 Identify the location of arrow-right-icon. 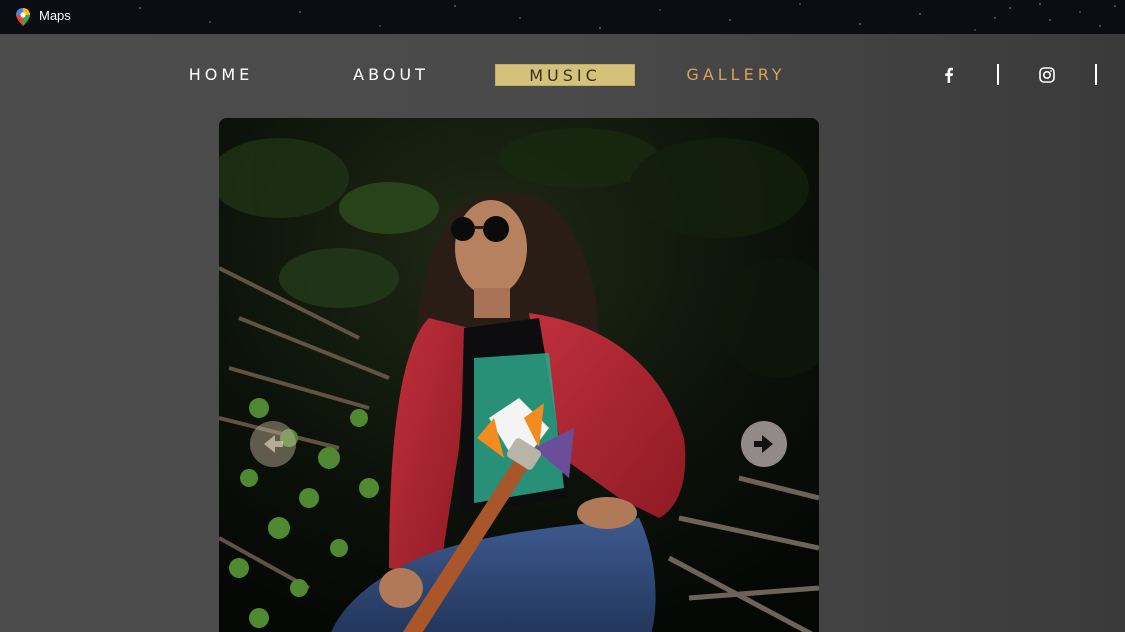
(763, 444).